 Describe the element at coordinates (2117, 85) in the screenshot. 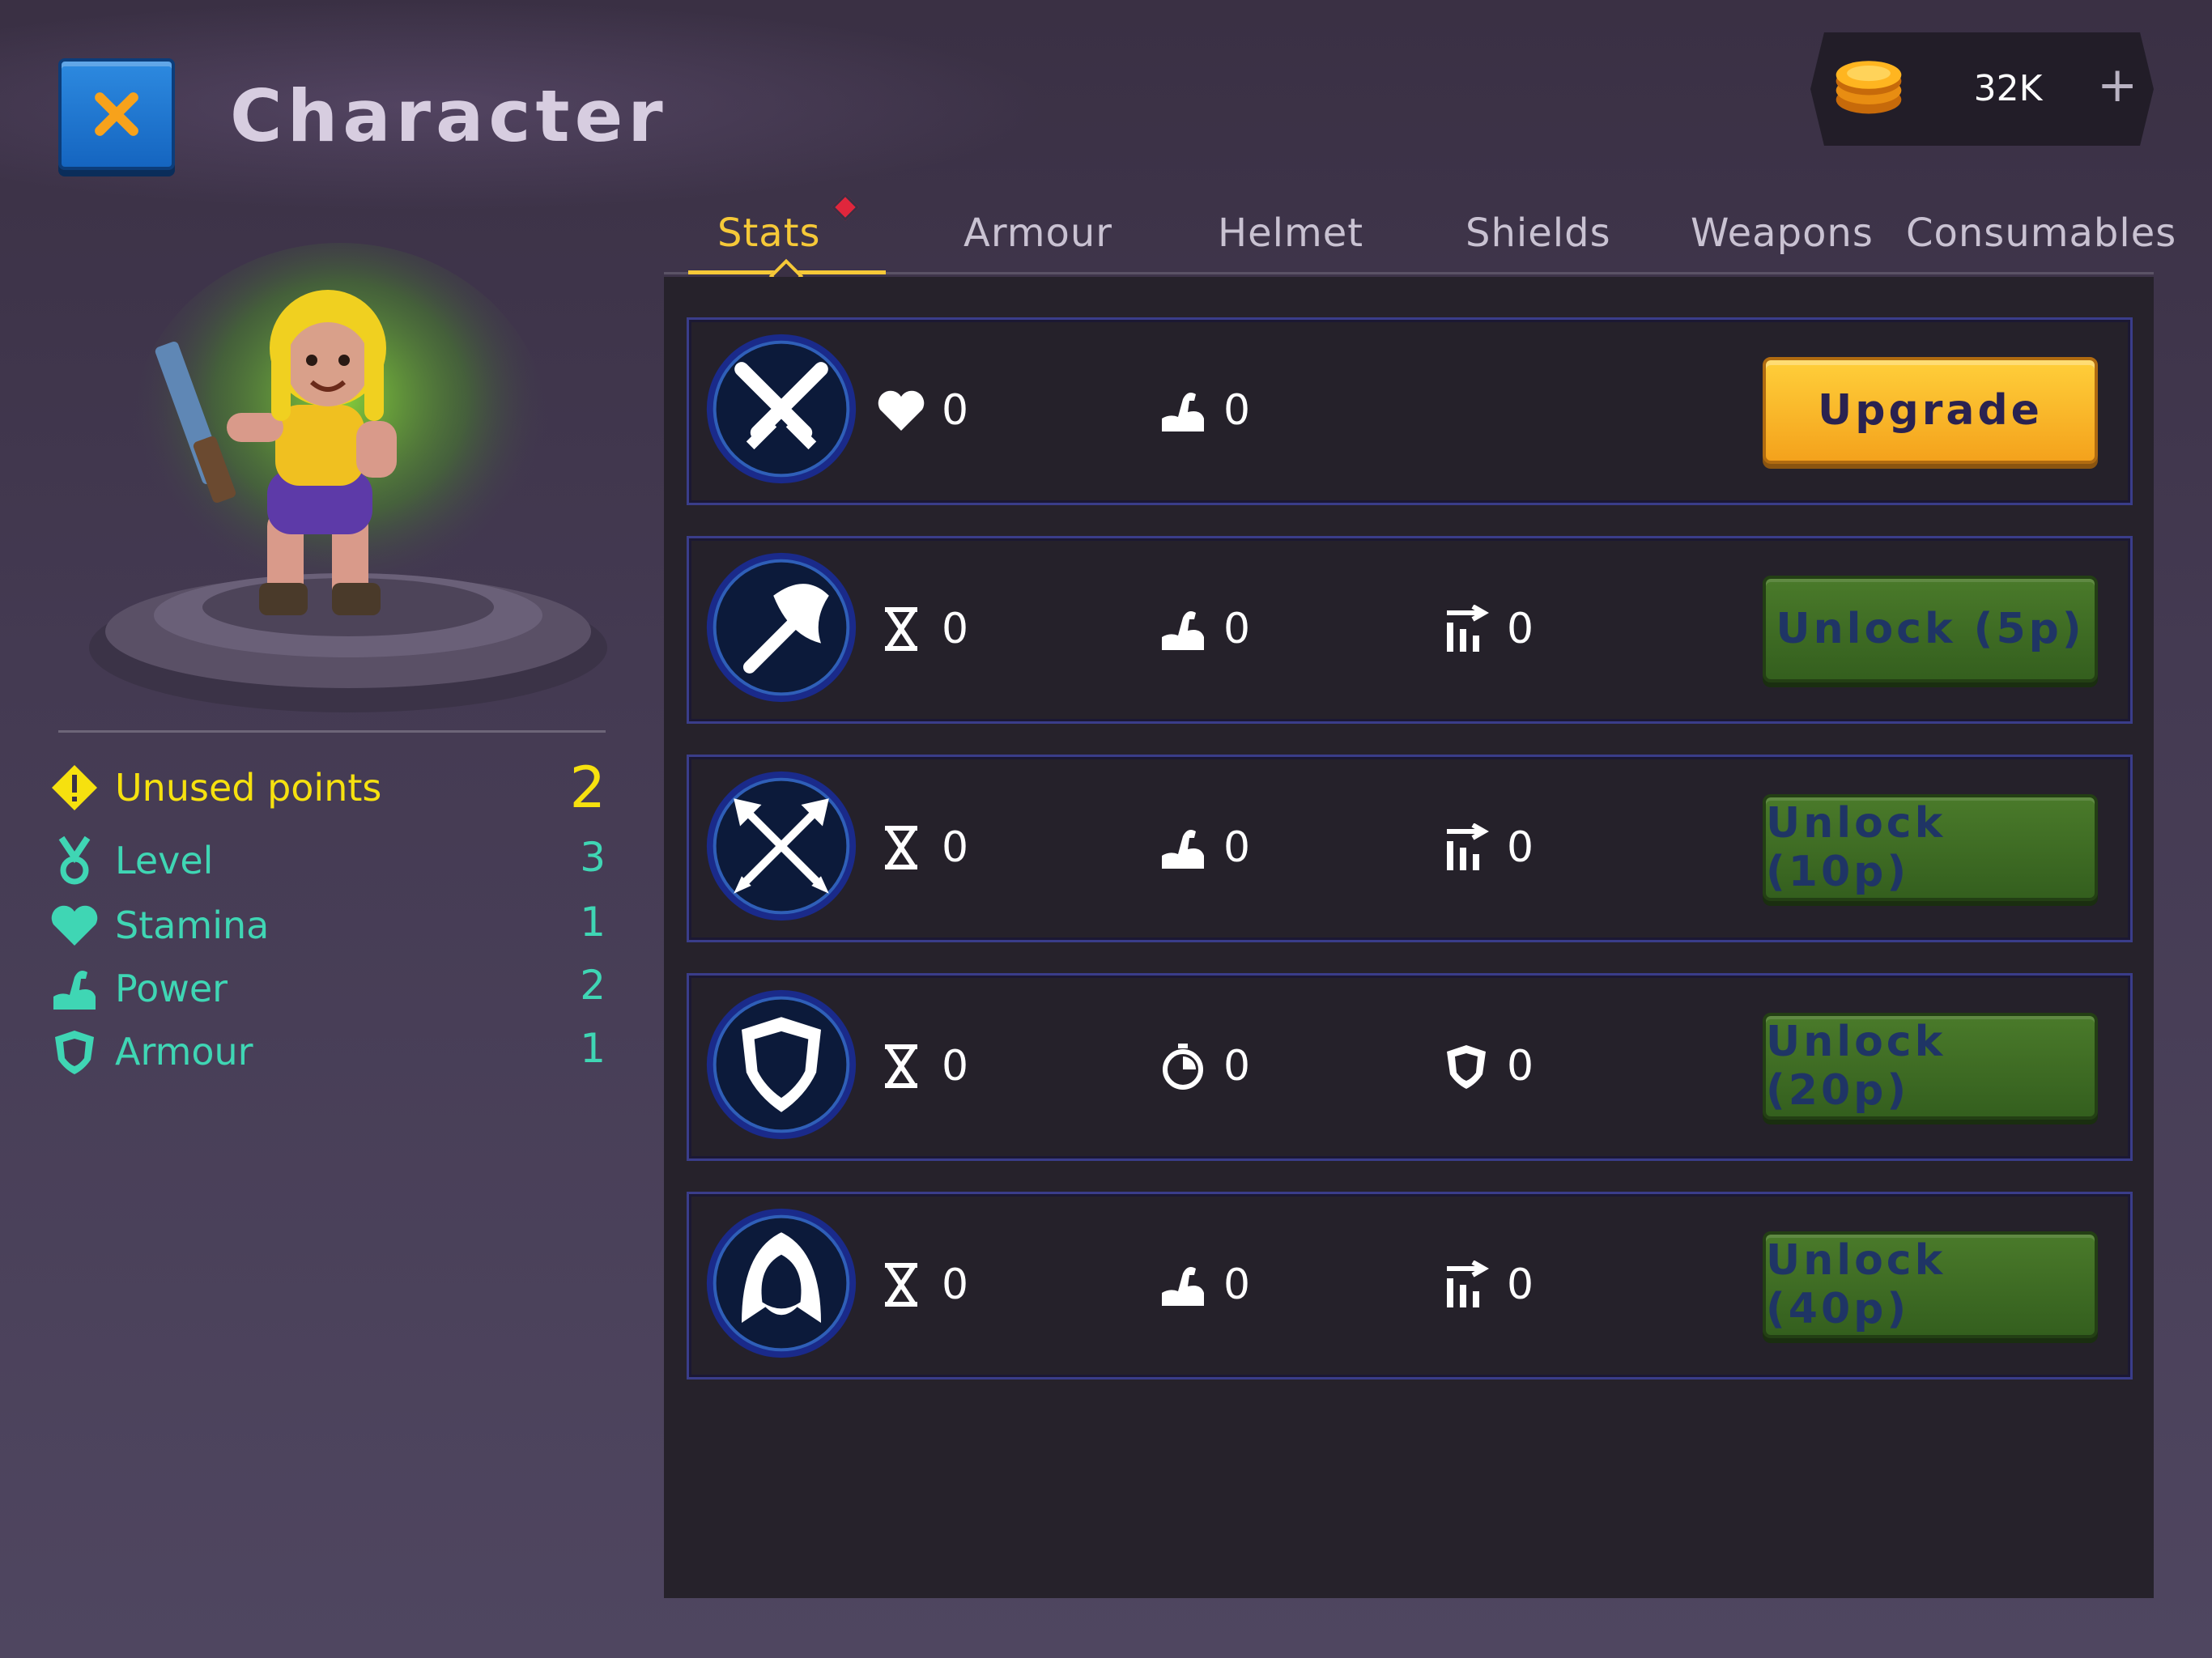

I see `add-coins-button: +` at that location.